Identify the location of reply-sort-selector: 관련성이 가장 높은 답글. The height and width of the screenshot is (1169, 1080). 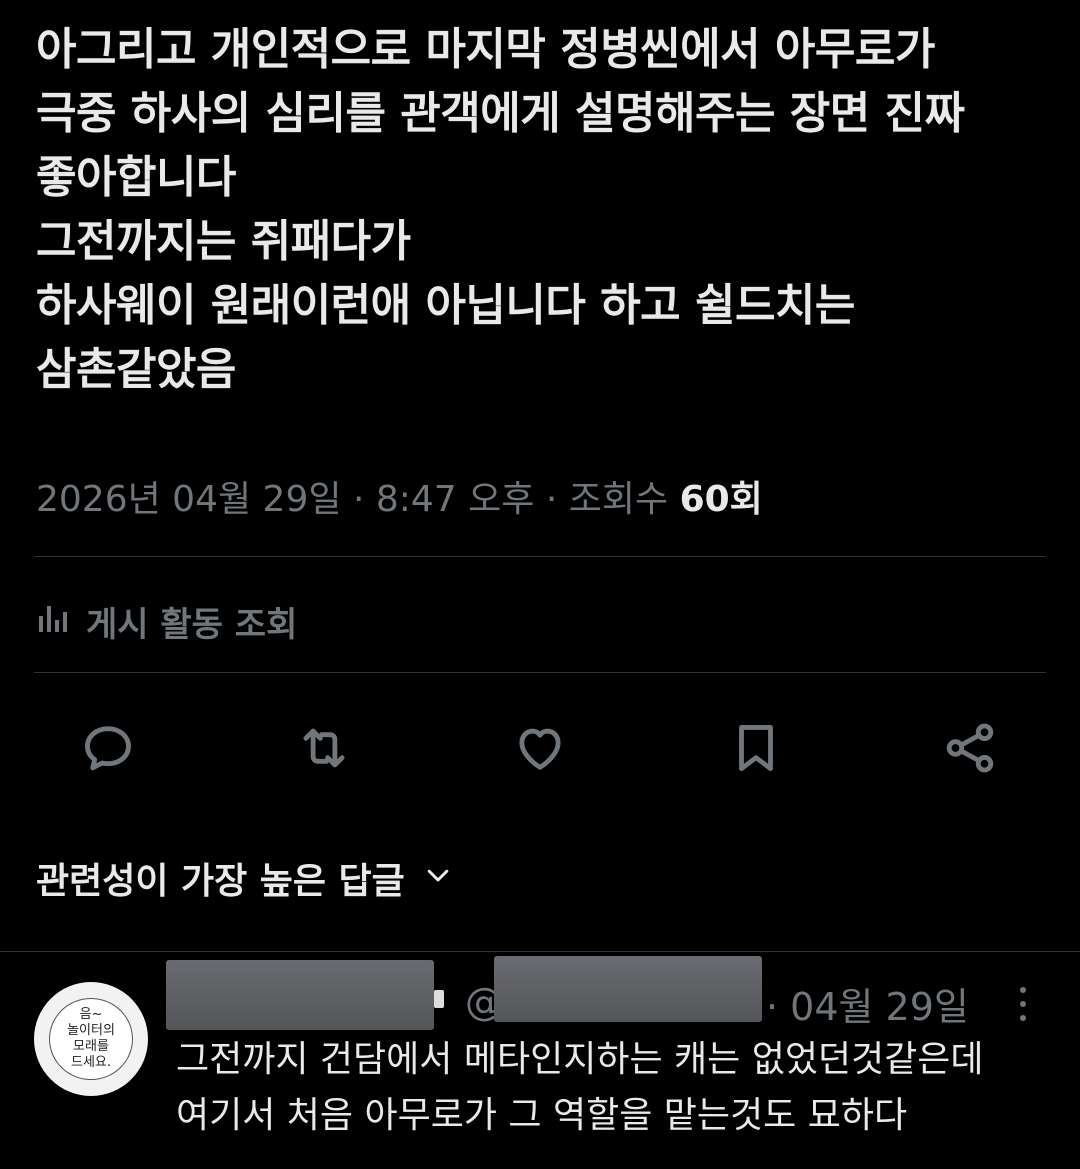
(244, 878).